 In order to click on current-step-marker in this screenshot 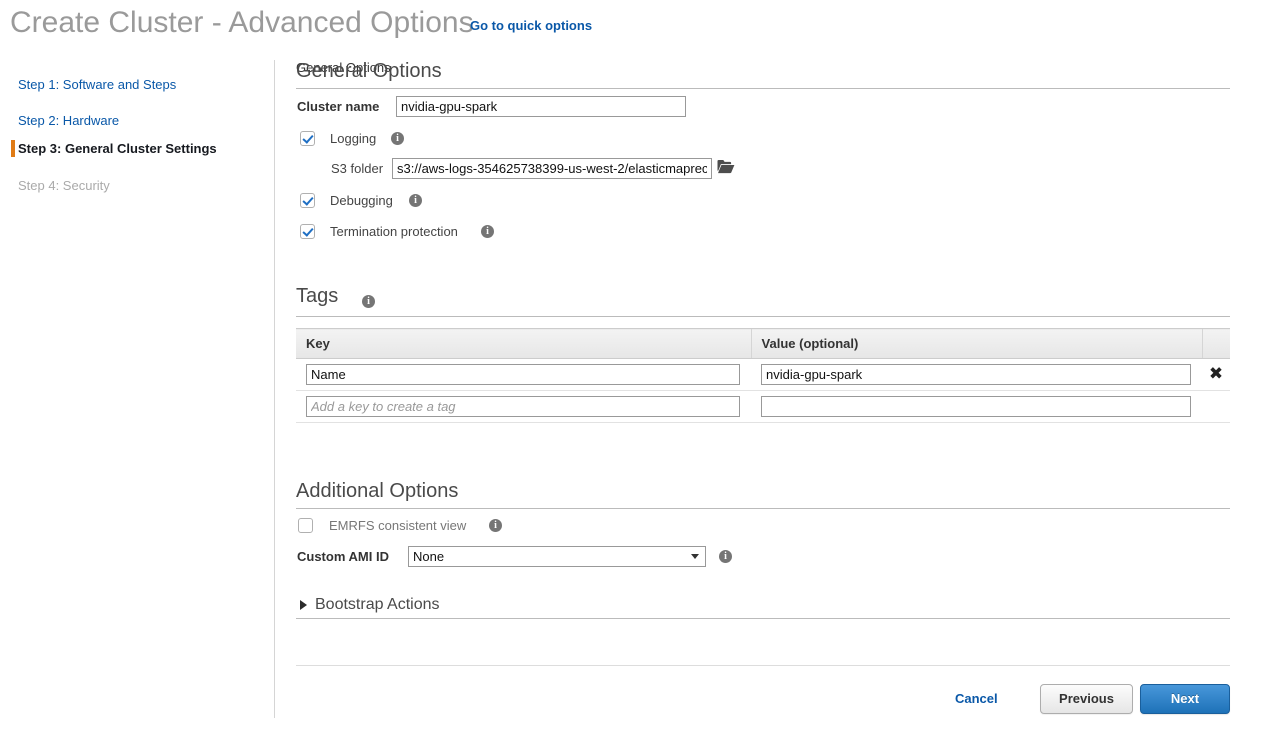, I will do `click(13, 148)`.